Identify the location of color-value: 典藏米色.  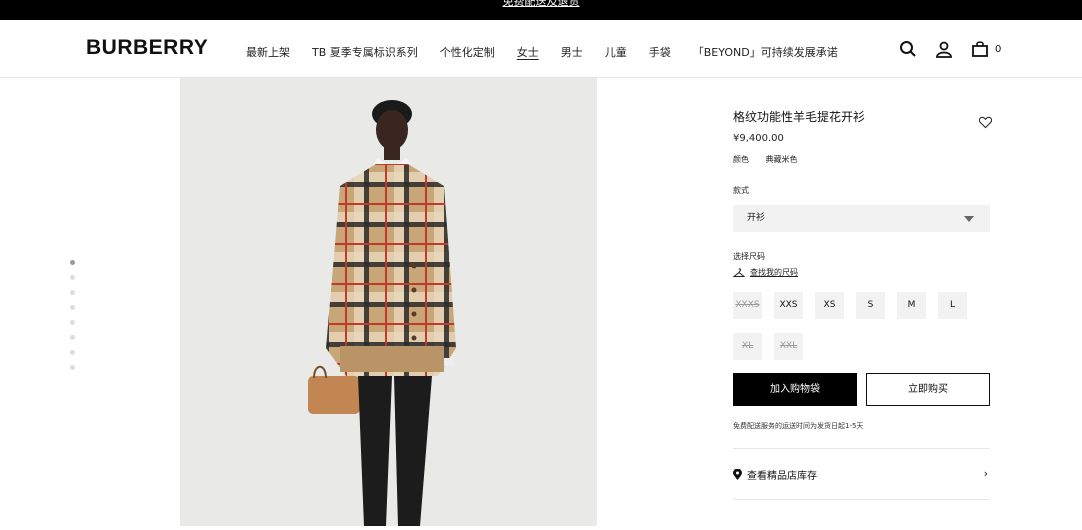
(781, 159).